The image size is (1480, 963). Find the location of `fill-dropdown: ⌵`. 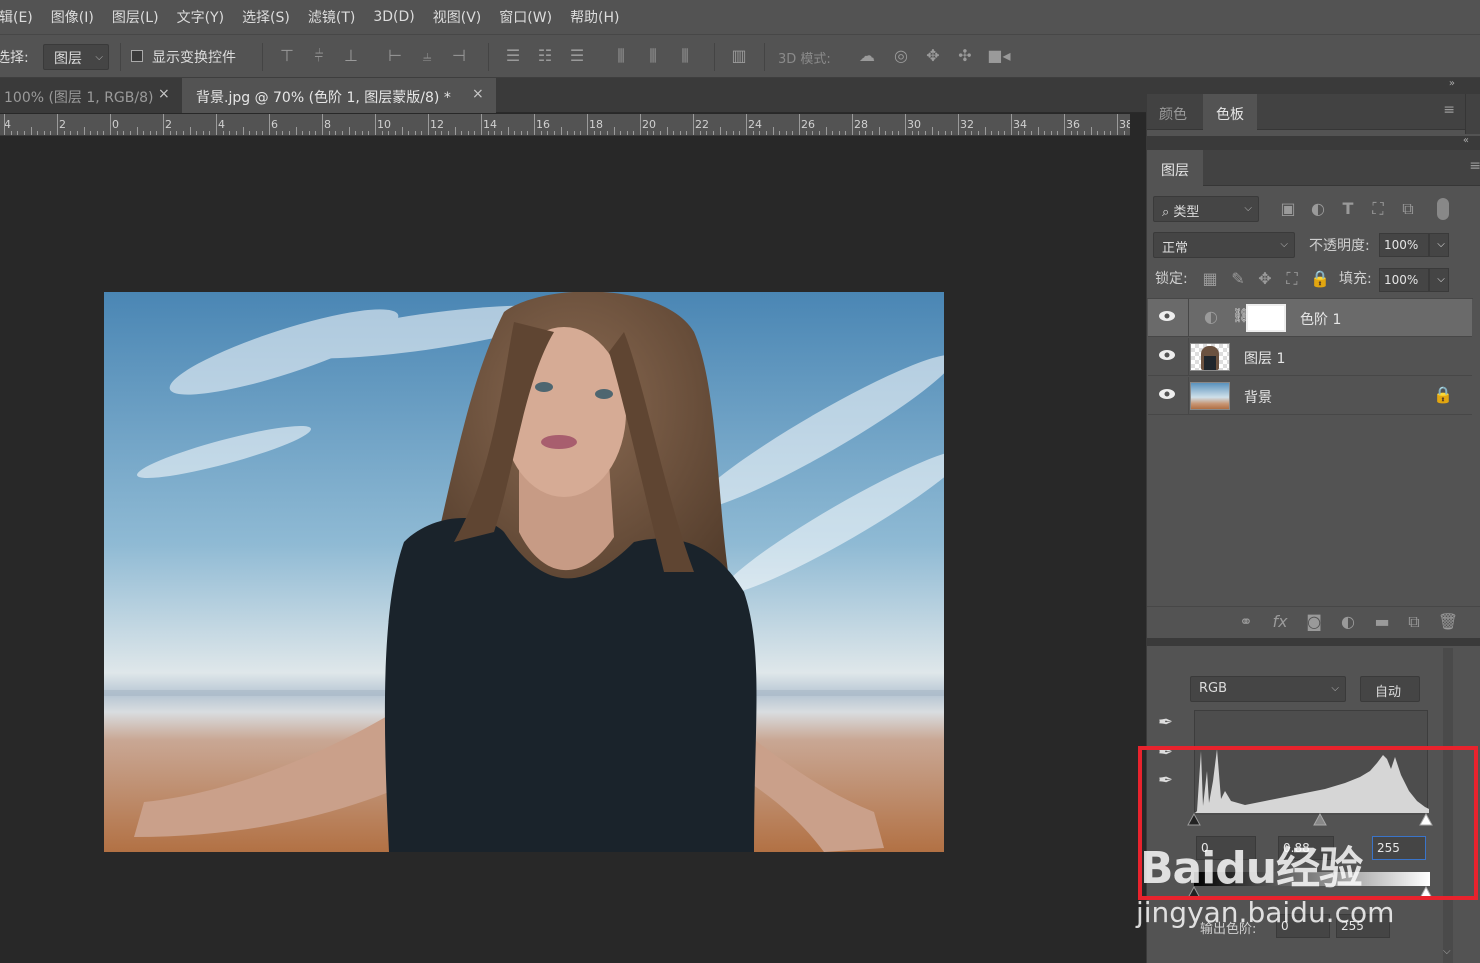

fill-dropdown: ⌵ is located at coordinates (1439, 280).